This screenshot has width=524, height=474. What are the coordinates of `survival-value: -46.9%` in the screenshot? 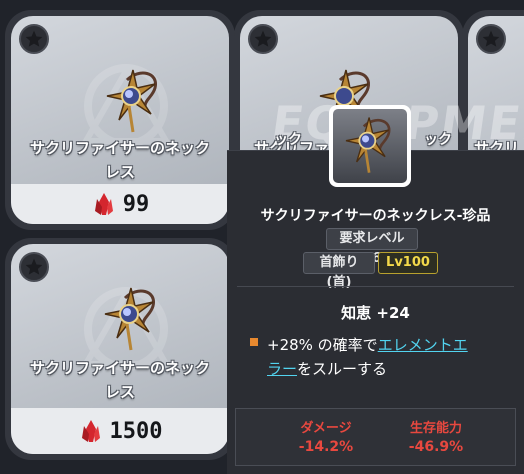 It's located at (436, 447).